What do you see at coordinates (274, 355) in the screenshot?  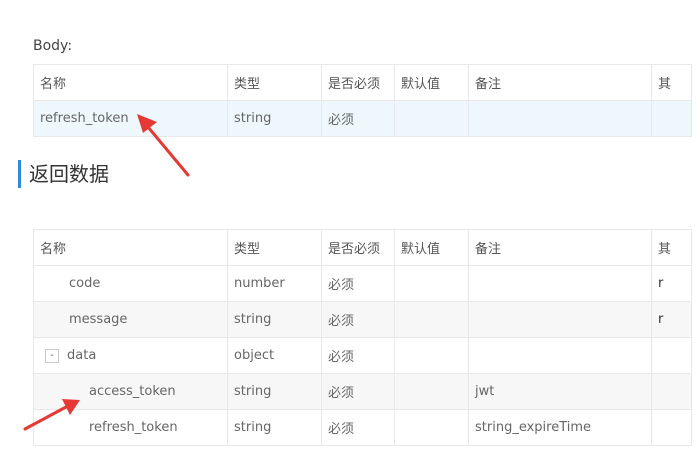 I see `cell-type: object` at bounding box center [274, 355].